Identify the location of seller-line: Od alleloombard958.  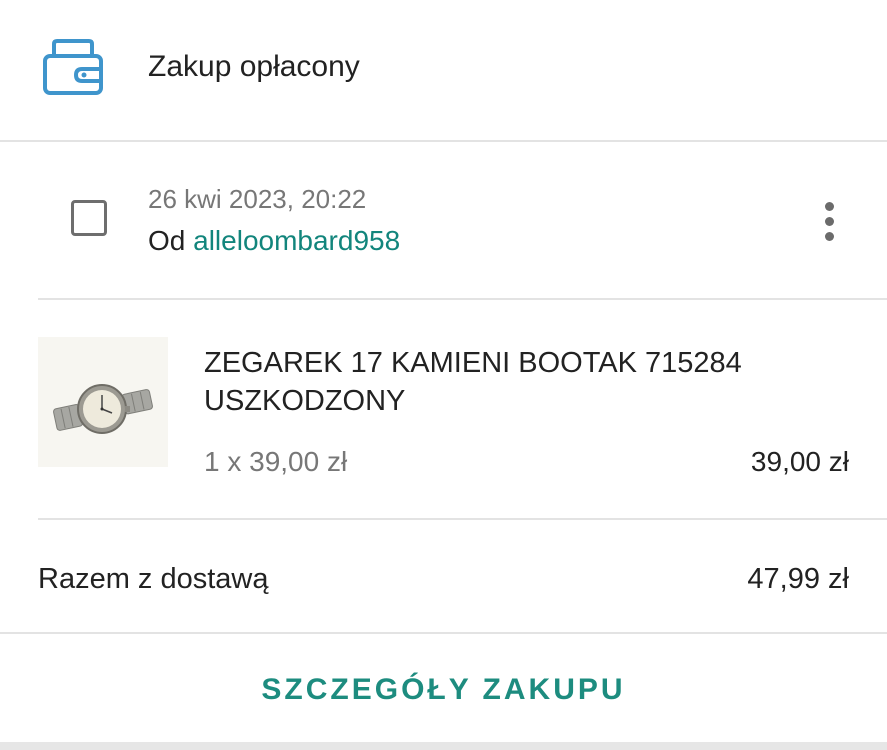
(274, 241).